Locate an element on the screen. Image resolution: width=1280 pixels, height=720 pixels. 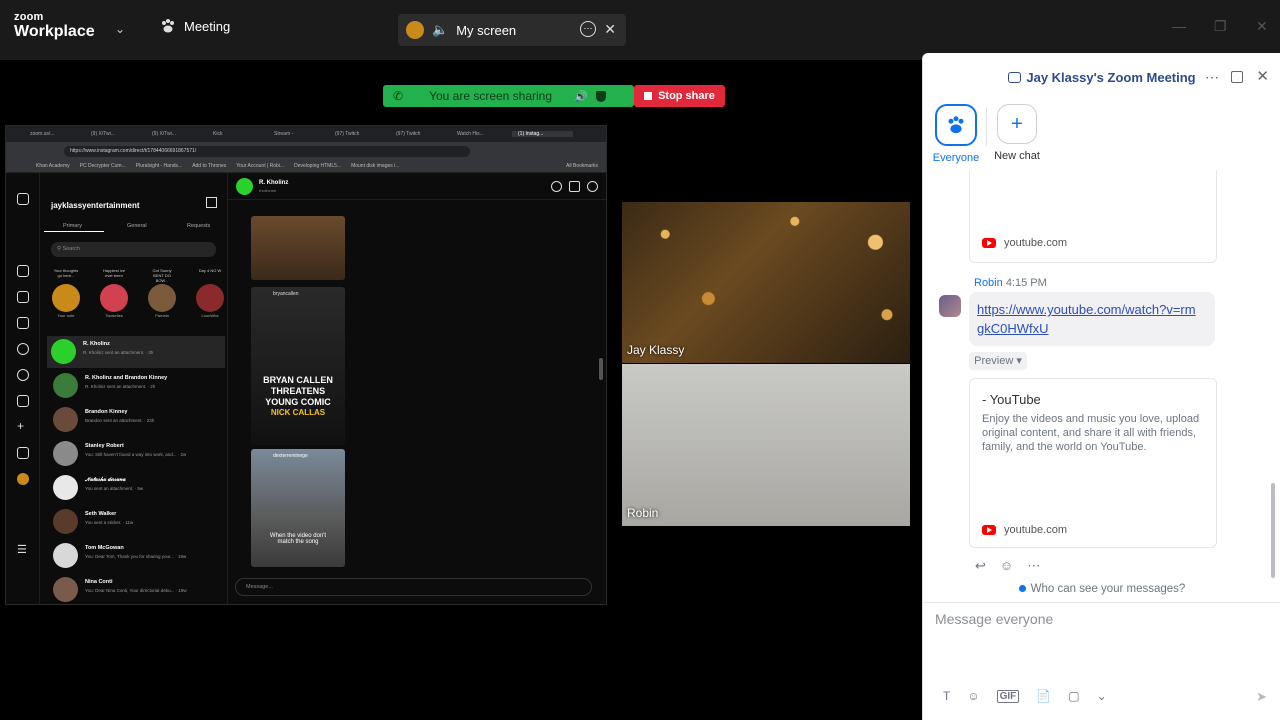
note-item: Day 4 NO W LoonWhe is located at coordinates (210, 293).